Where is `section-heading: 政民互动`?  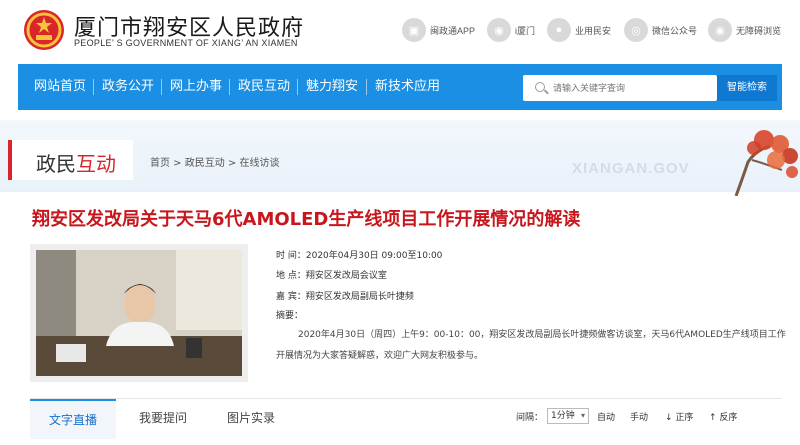
section-heading: 政民互动 is located at coordinates (70, 160).